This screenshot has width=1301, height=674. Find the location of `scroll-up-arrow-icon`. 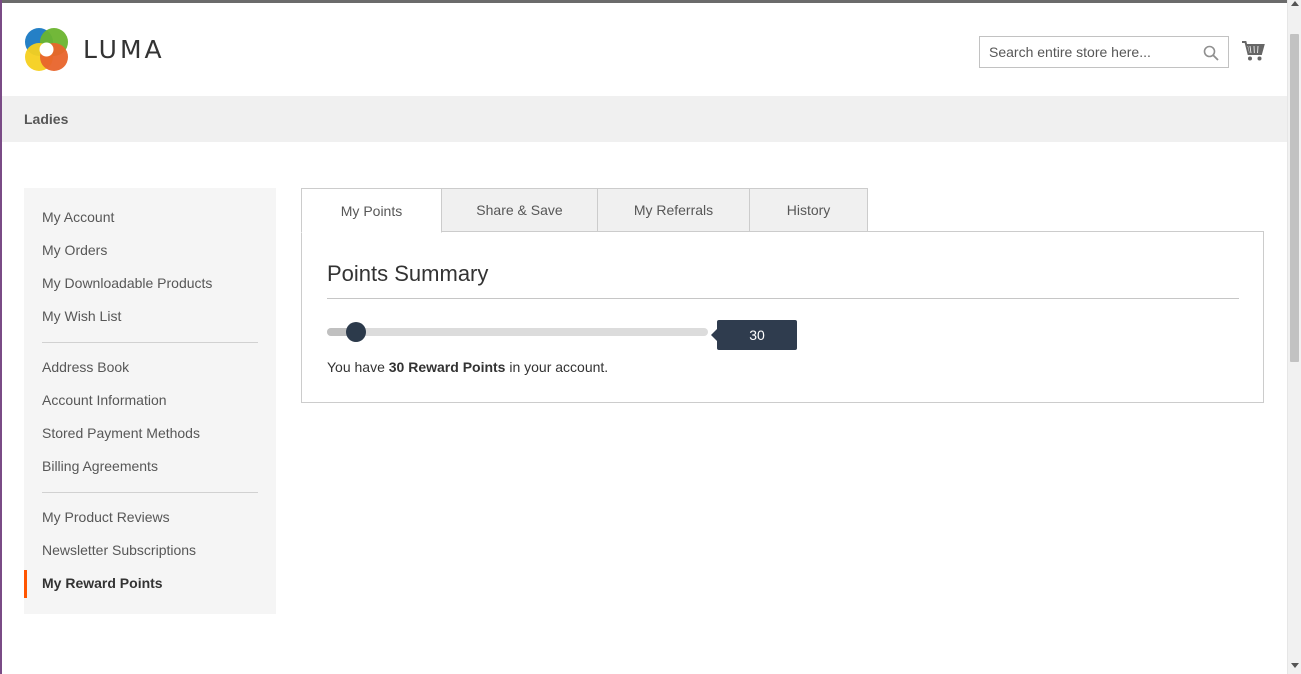

scroll-up-arrow-icon is located at coordinates (1295, 3).